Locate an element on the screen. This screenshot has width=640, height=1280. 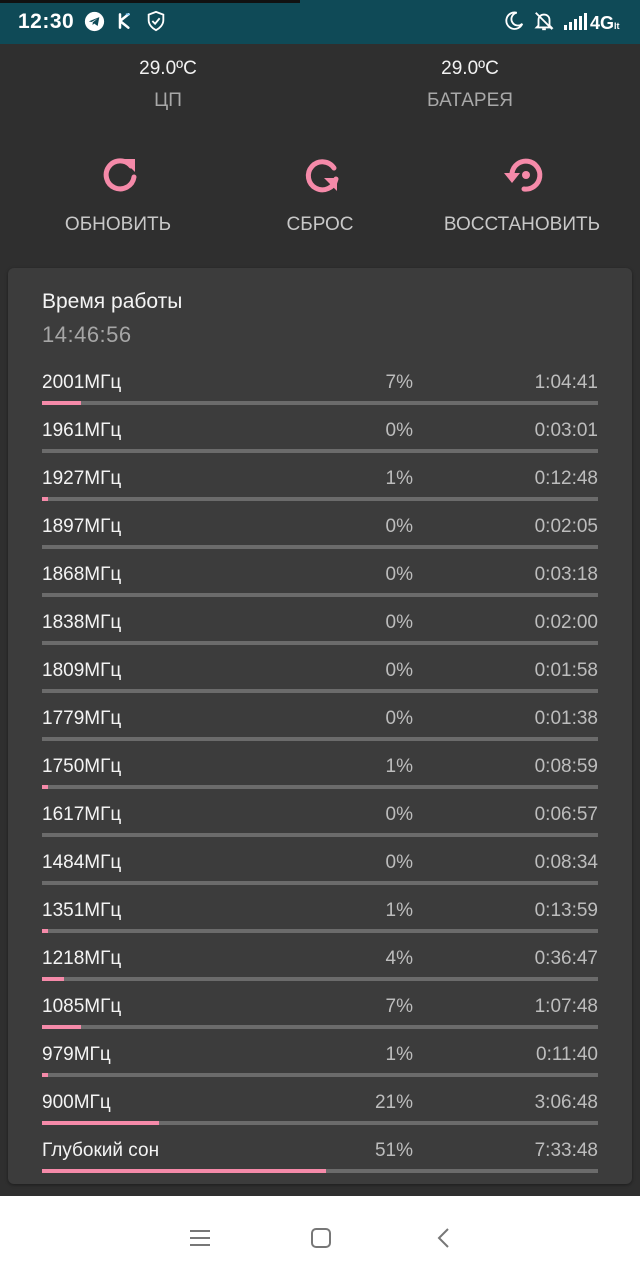
frequency-time: 0:02:00 is located at coordinates (566, 622).